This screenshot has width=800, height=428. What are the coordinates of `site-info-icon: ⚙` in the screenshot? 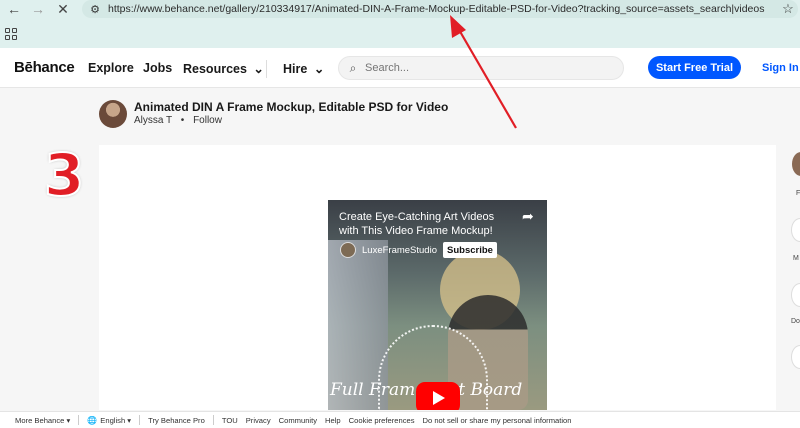 It's located at (95, 9).